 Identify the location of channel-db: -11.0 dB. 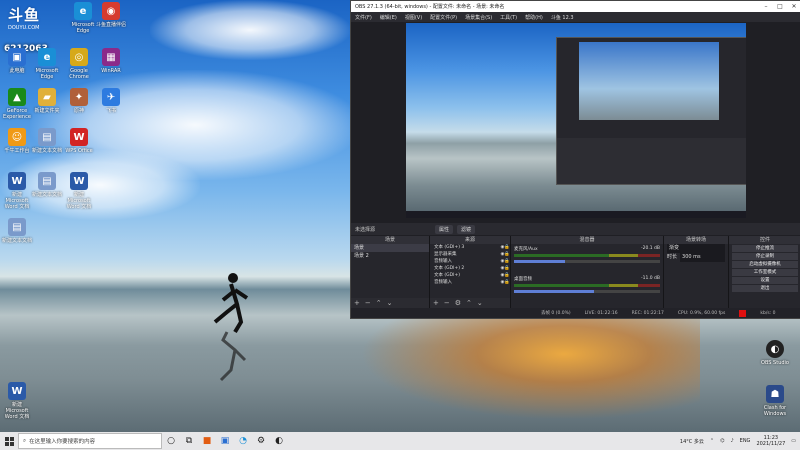
(650, 278).